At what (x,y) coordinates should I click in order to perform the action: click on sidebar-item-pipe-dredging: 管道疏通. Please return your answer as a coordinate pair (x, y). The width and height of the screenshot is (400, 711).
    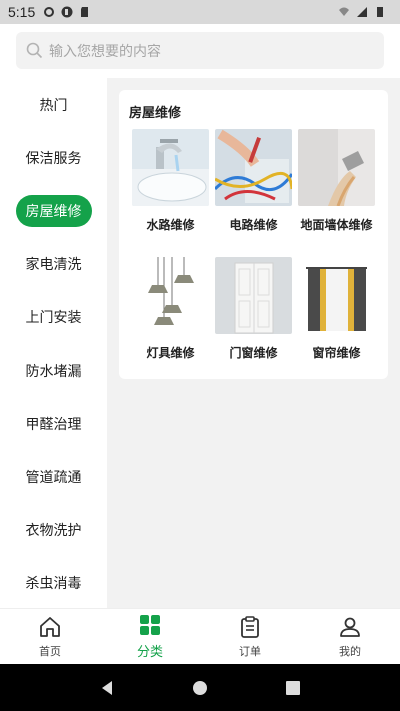
    Looking at the image, I should click on (53, 476).